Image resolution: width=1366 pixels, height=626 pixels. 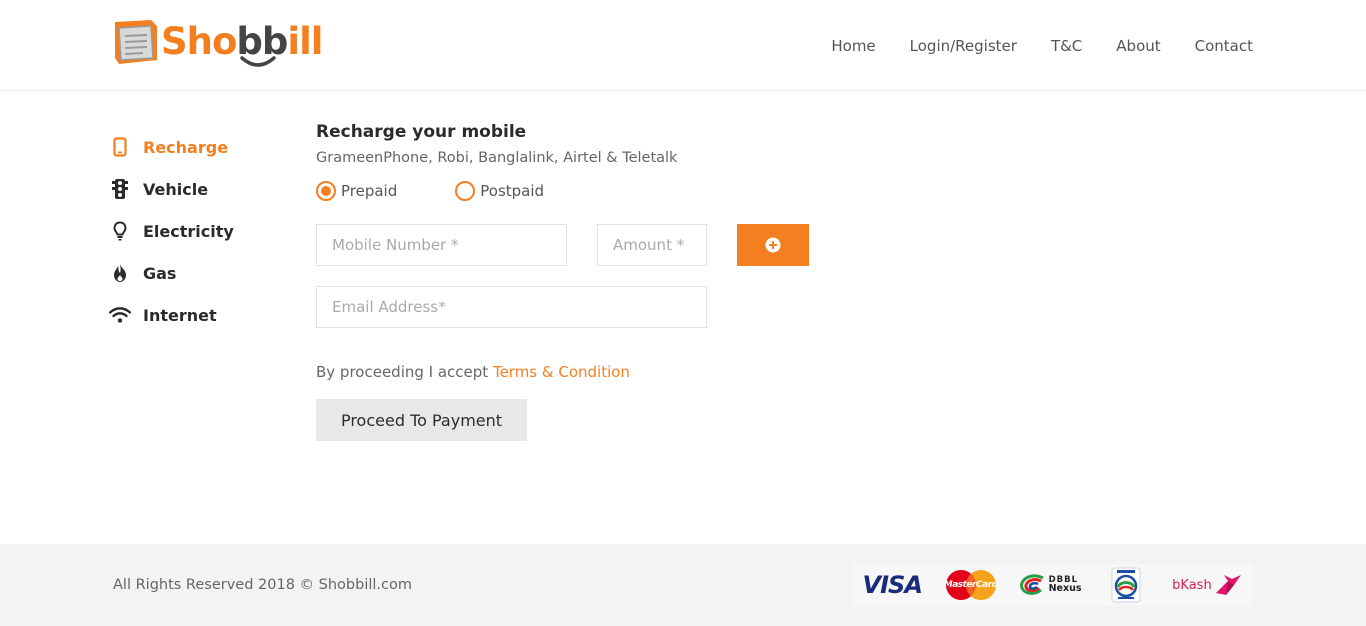 I want to click on nav-login-register: Login/Register, so click(x=963, y=46).